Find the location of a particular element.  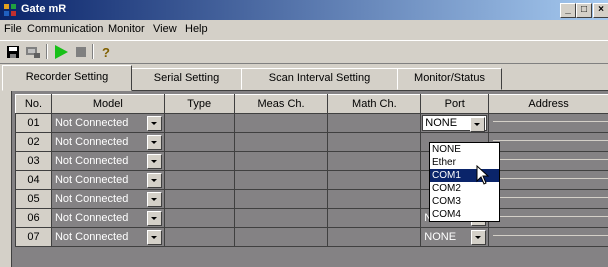

play-icon is located at coordinates (61, 52).